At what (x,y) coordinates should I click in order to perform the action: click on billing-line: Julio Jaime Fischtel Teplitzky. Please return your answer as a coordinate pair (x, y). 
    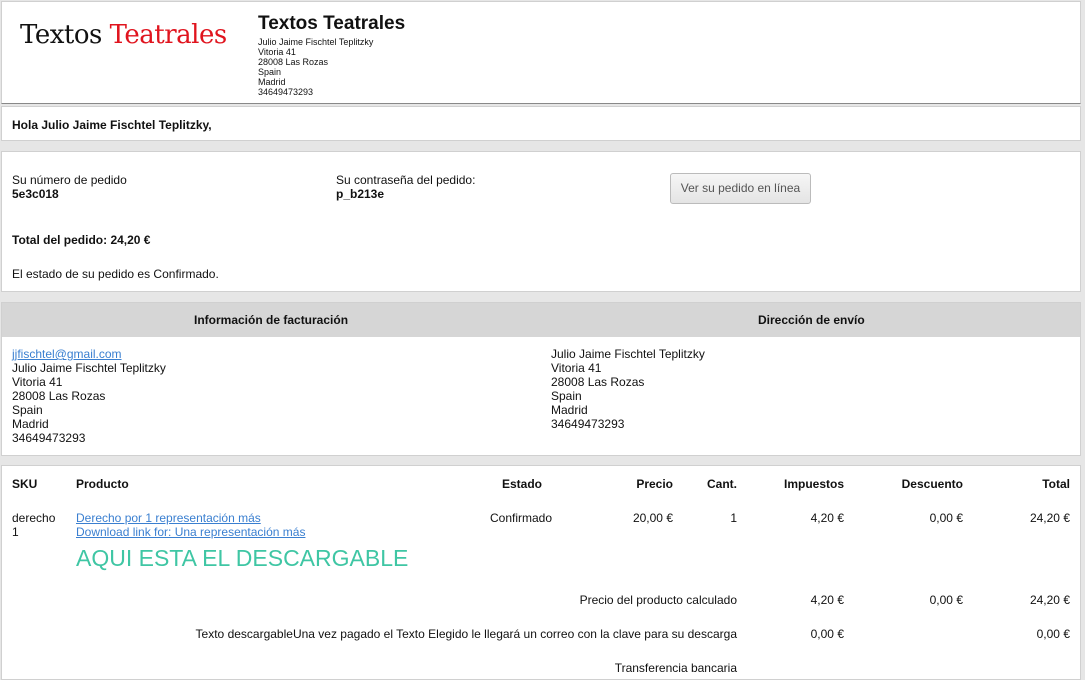
    Looking at the image, I should click on (89, 368).